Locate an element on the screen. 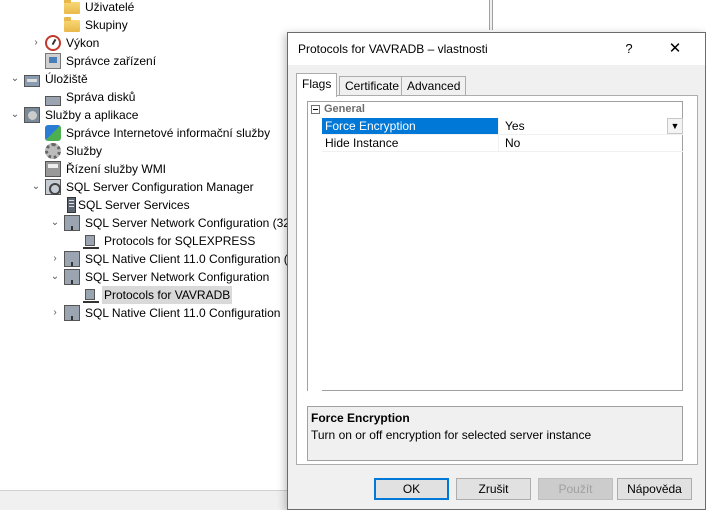 The width and height of the screenshot is (706, 510). tree-item-label: Správce zařízení is located at coordinates (111, 61).